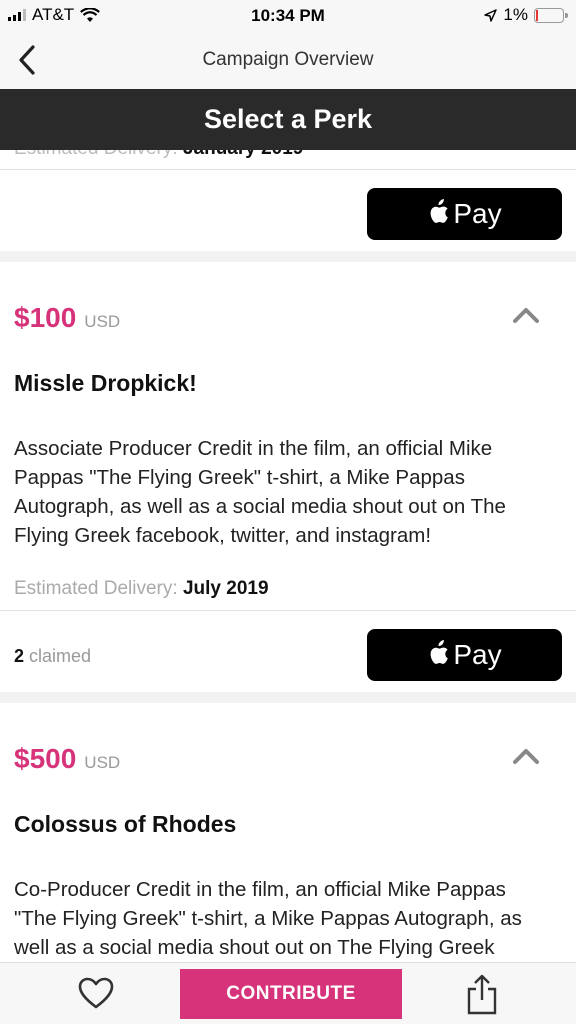  What do you see at coordinates (45, 758) in the screenshot?
I see `perk-price: $500` at bounding box center [45, 758].